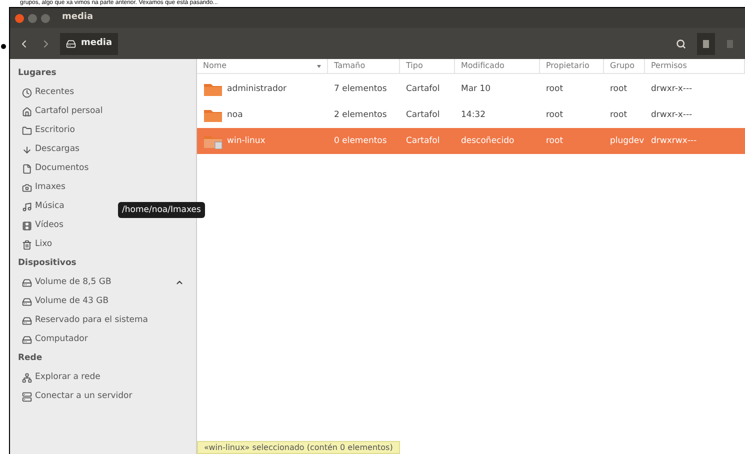  I want to click on sidebar-item: Imaxes, so click(103, 187).